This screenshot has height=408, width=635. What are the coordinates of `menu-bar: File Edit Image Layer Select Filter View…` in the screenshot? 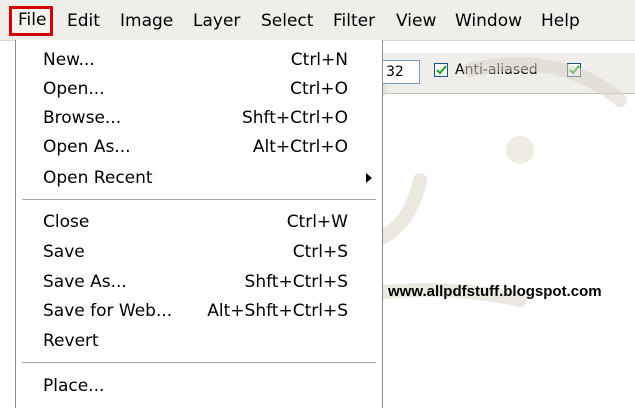 It's located at (317, 20).